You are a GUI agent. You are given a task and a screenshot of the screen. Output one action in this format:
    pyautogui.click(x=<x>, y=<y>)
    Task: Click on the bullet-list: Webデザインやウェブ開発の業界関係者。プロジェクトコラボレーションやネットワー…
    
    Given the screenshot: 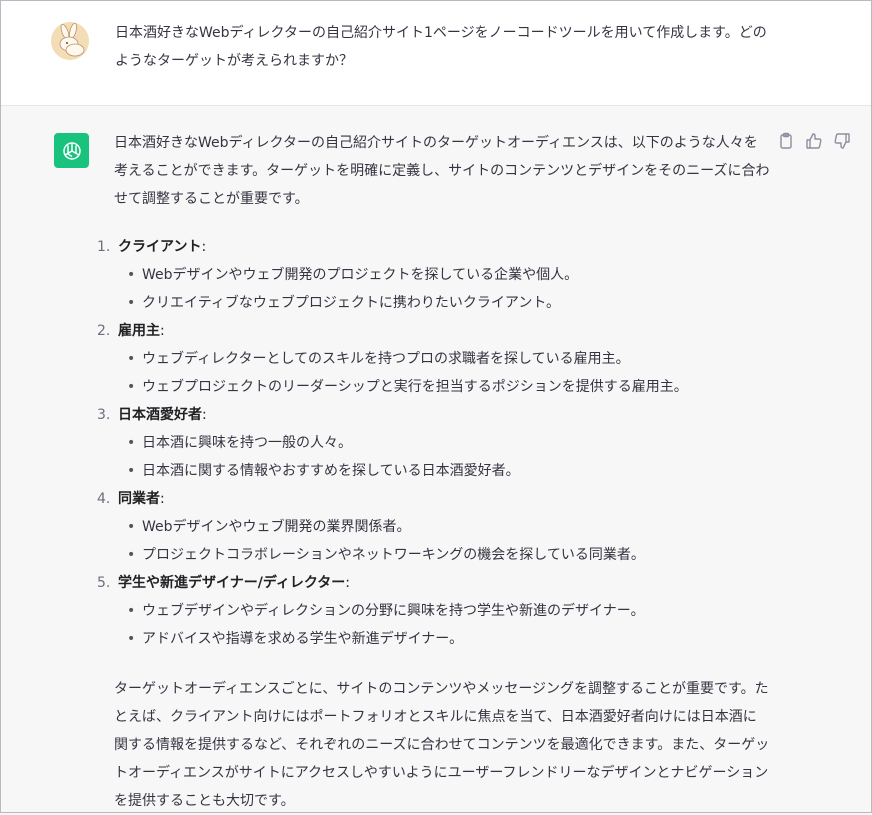 What is the action you would take?
    pyautogui.click(x=444, y=541)
    